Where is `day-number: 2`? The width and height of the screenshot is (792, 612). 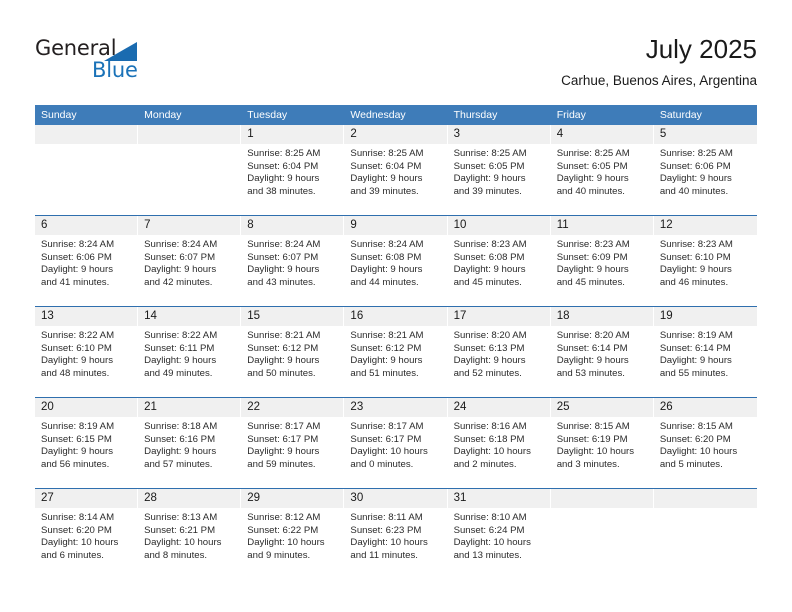
day-number: 2 is located at coordinates (396, 134).